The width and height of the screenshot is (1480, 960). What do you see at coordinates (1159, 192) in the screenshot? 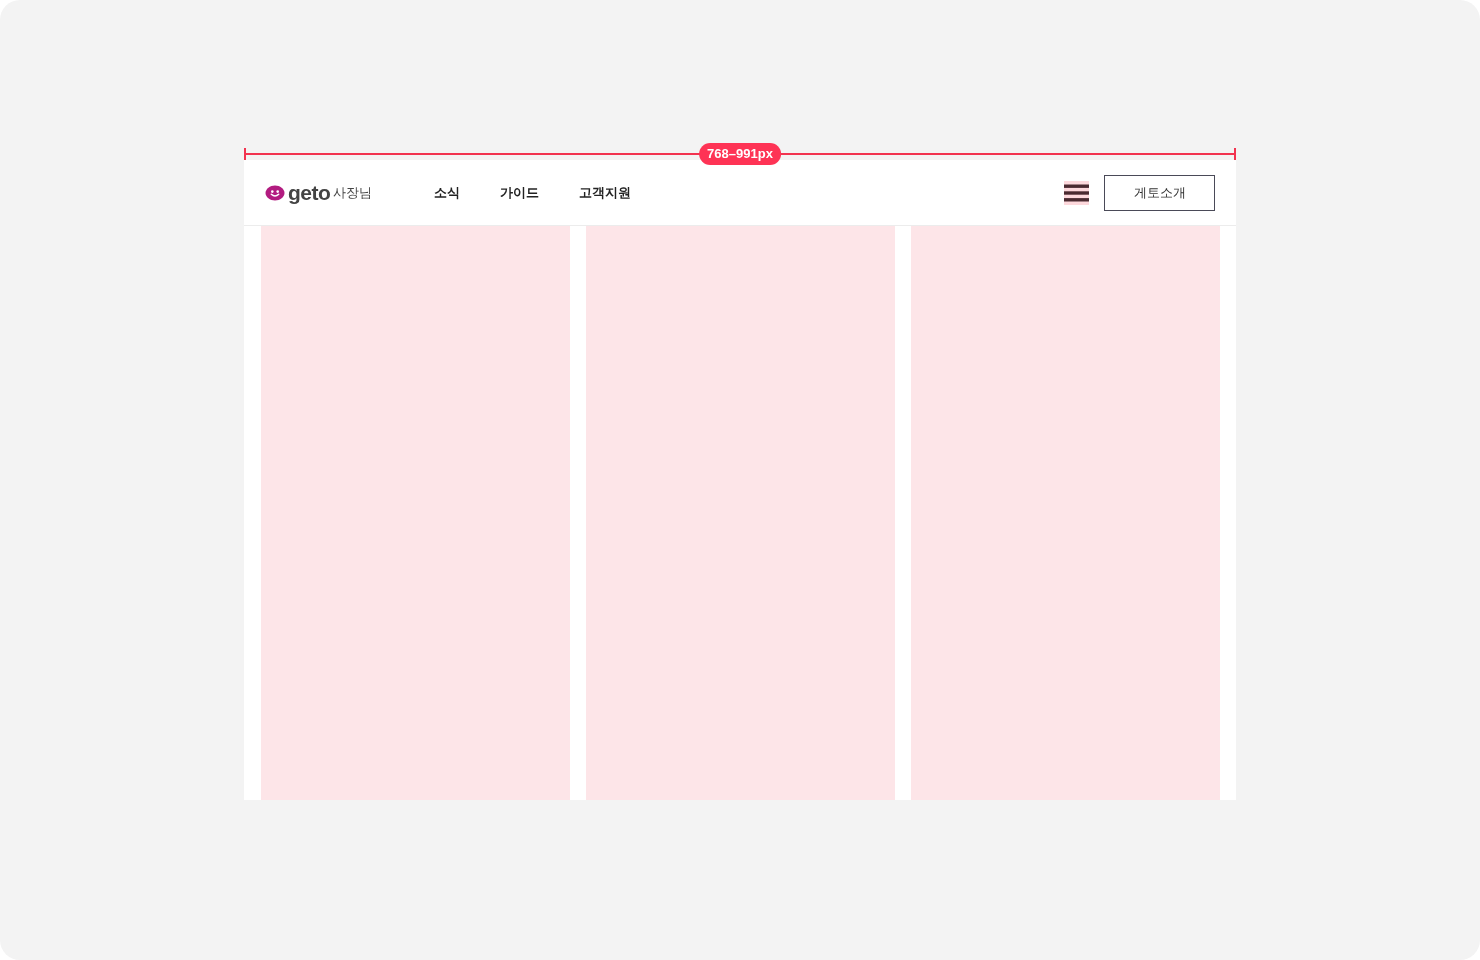
I see `intro-button: 게토소개` at bounding box center [1159, 192].